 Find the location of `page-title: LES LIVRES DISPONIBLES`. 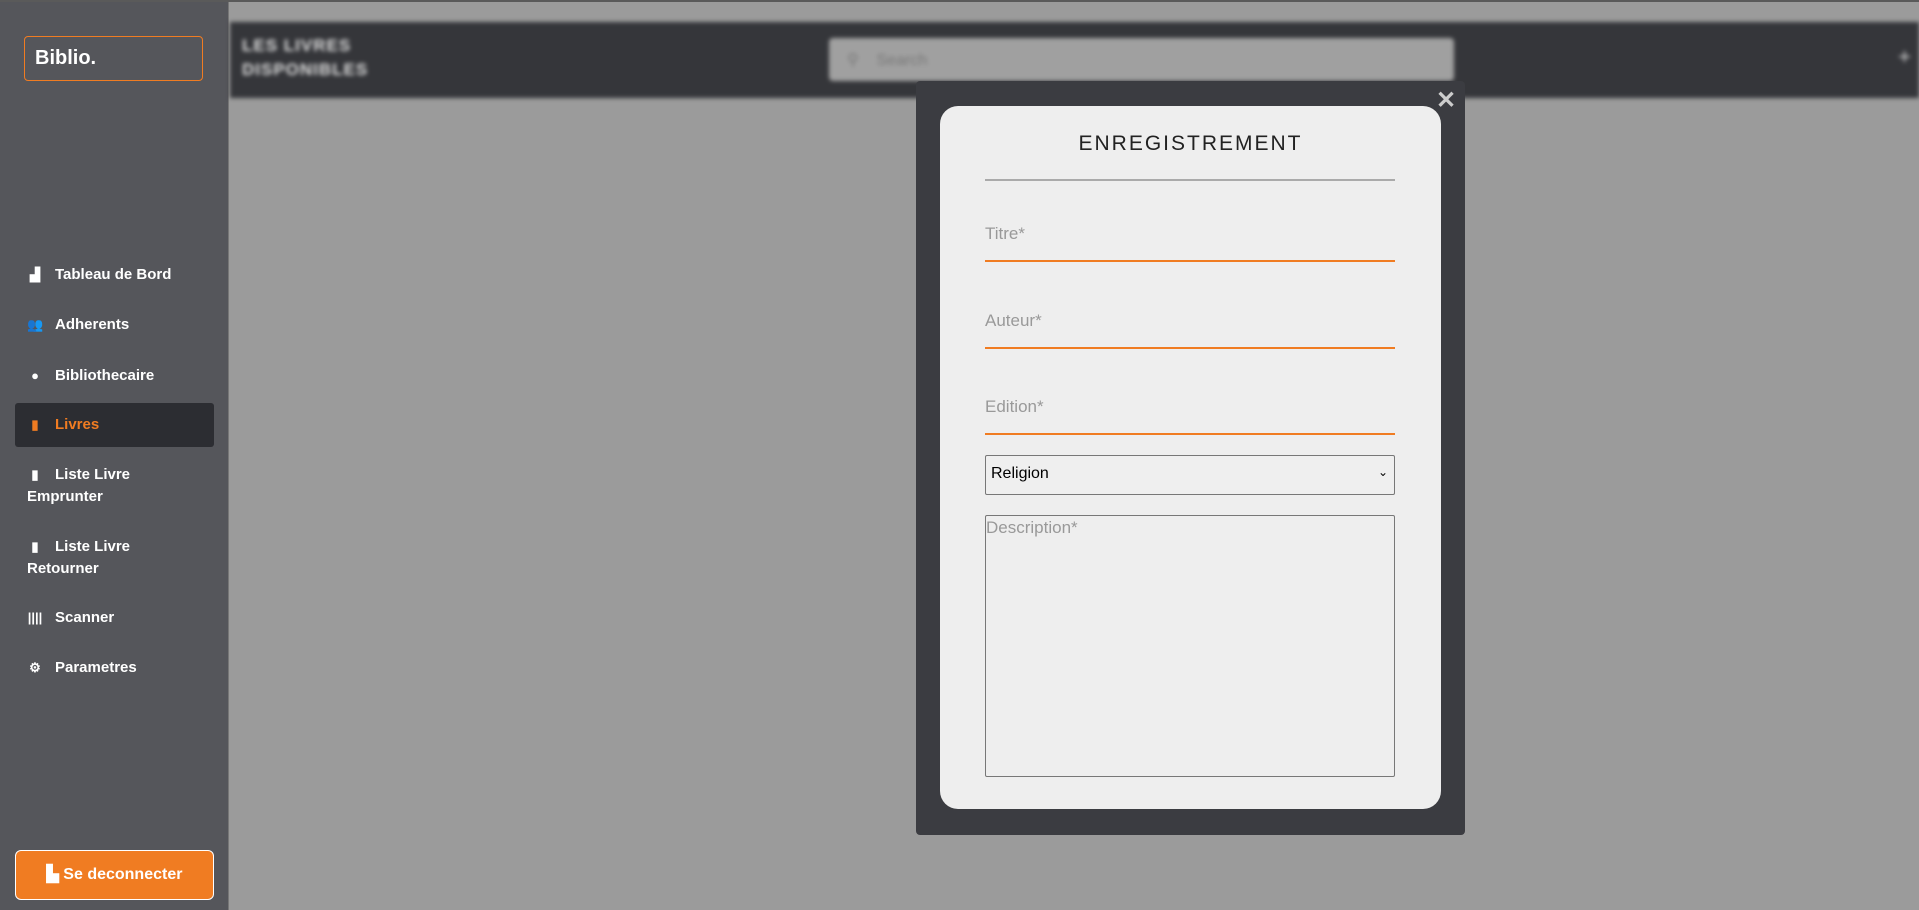

page-title: LES LIVRES DISPONIBLES is located at coordinates (305, 57).